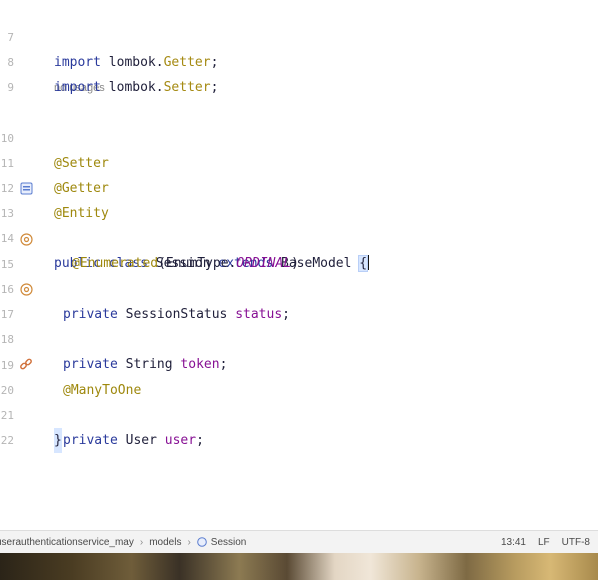  I want to click on type-name: User, so click(141, 440).